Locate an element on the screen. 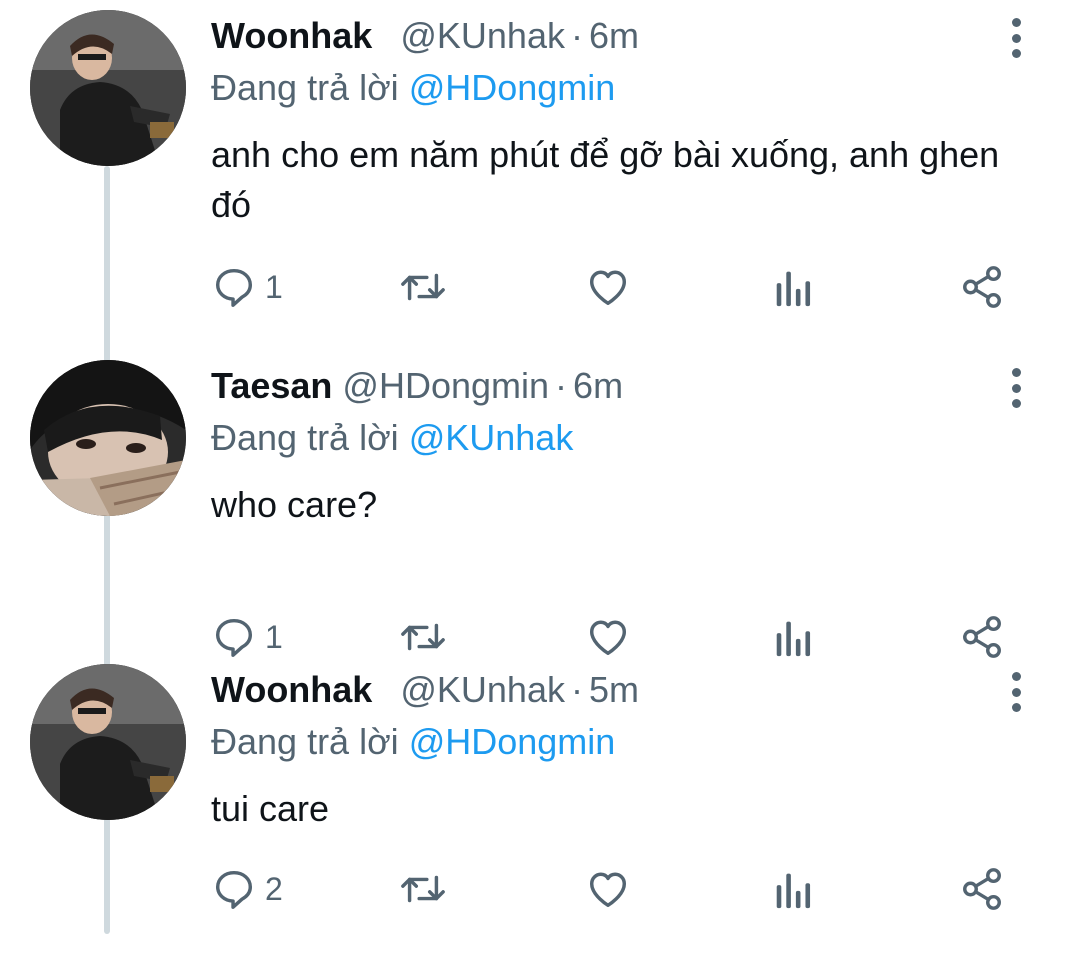 The width and height of the screenshot is (1078, 958). tweet-header: Taesan @HDongmin · 6m is located at coordinates (417, 386).